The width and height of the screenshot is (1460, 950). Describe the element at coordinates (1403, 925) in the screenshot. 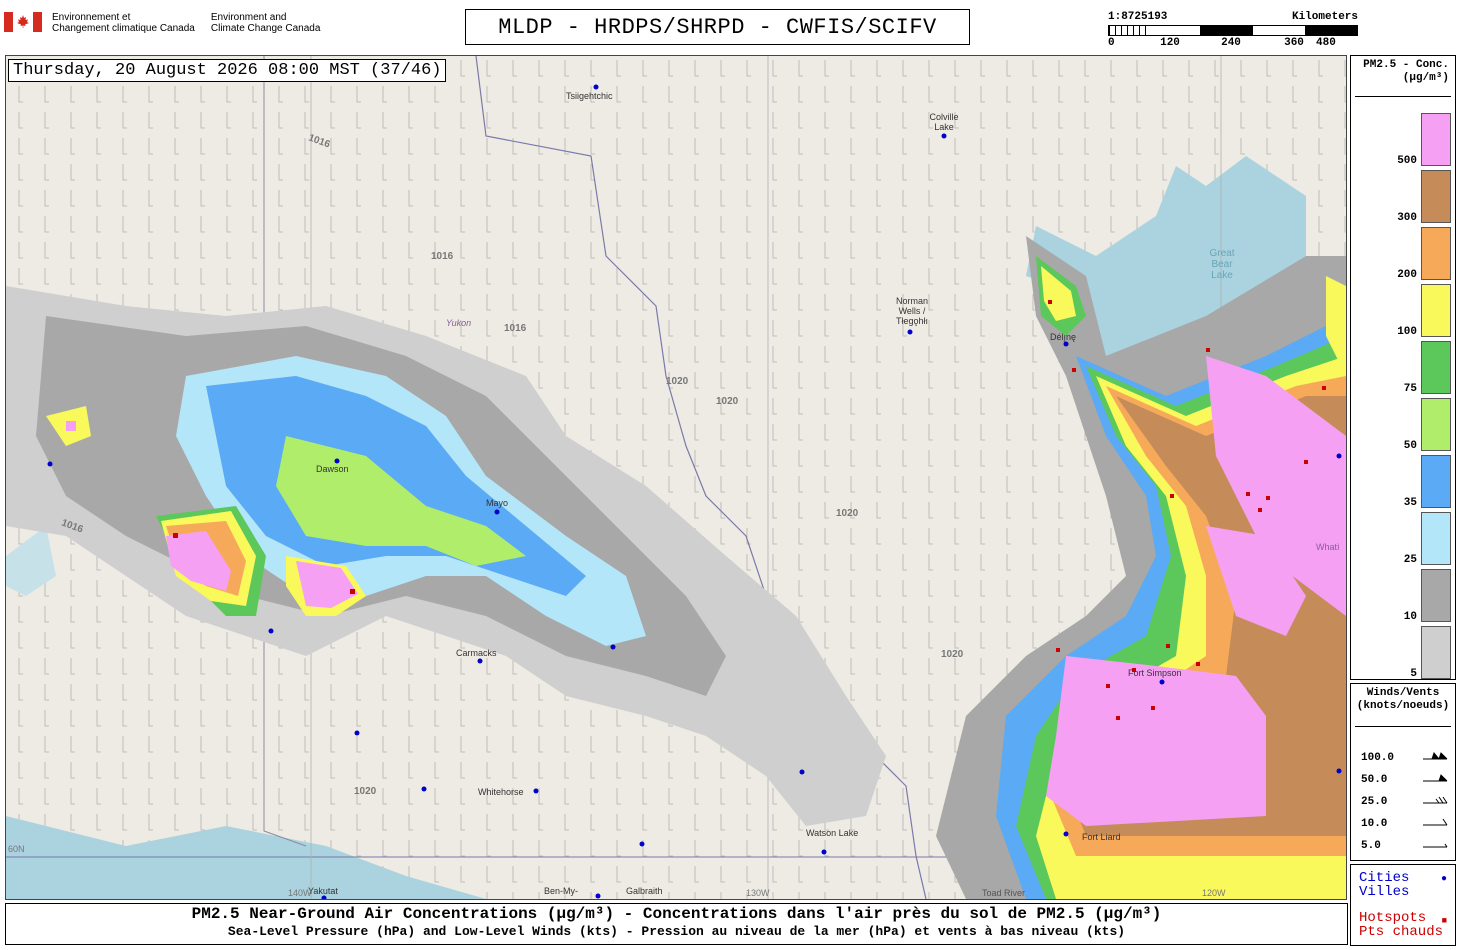

I see `hotspots-legend-item: Hotspots Pts chauds ■` at that location.